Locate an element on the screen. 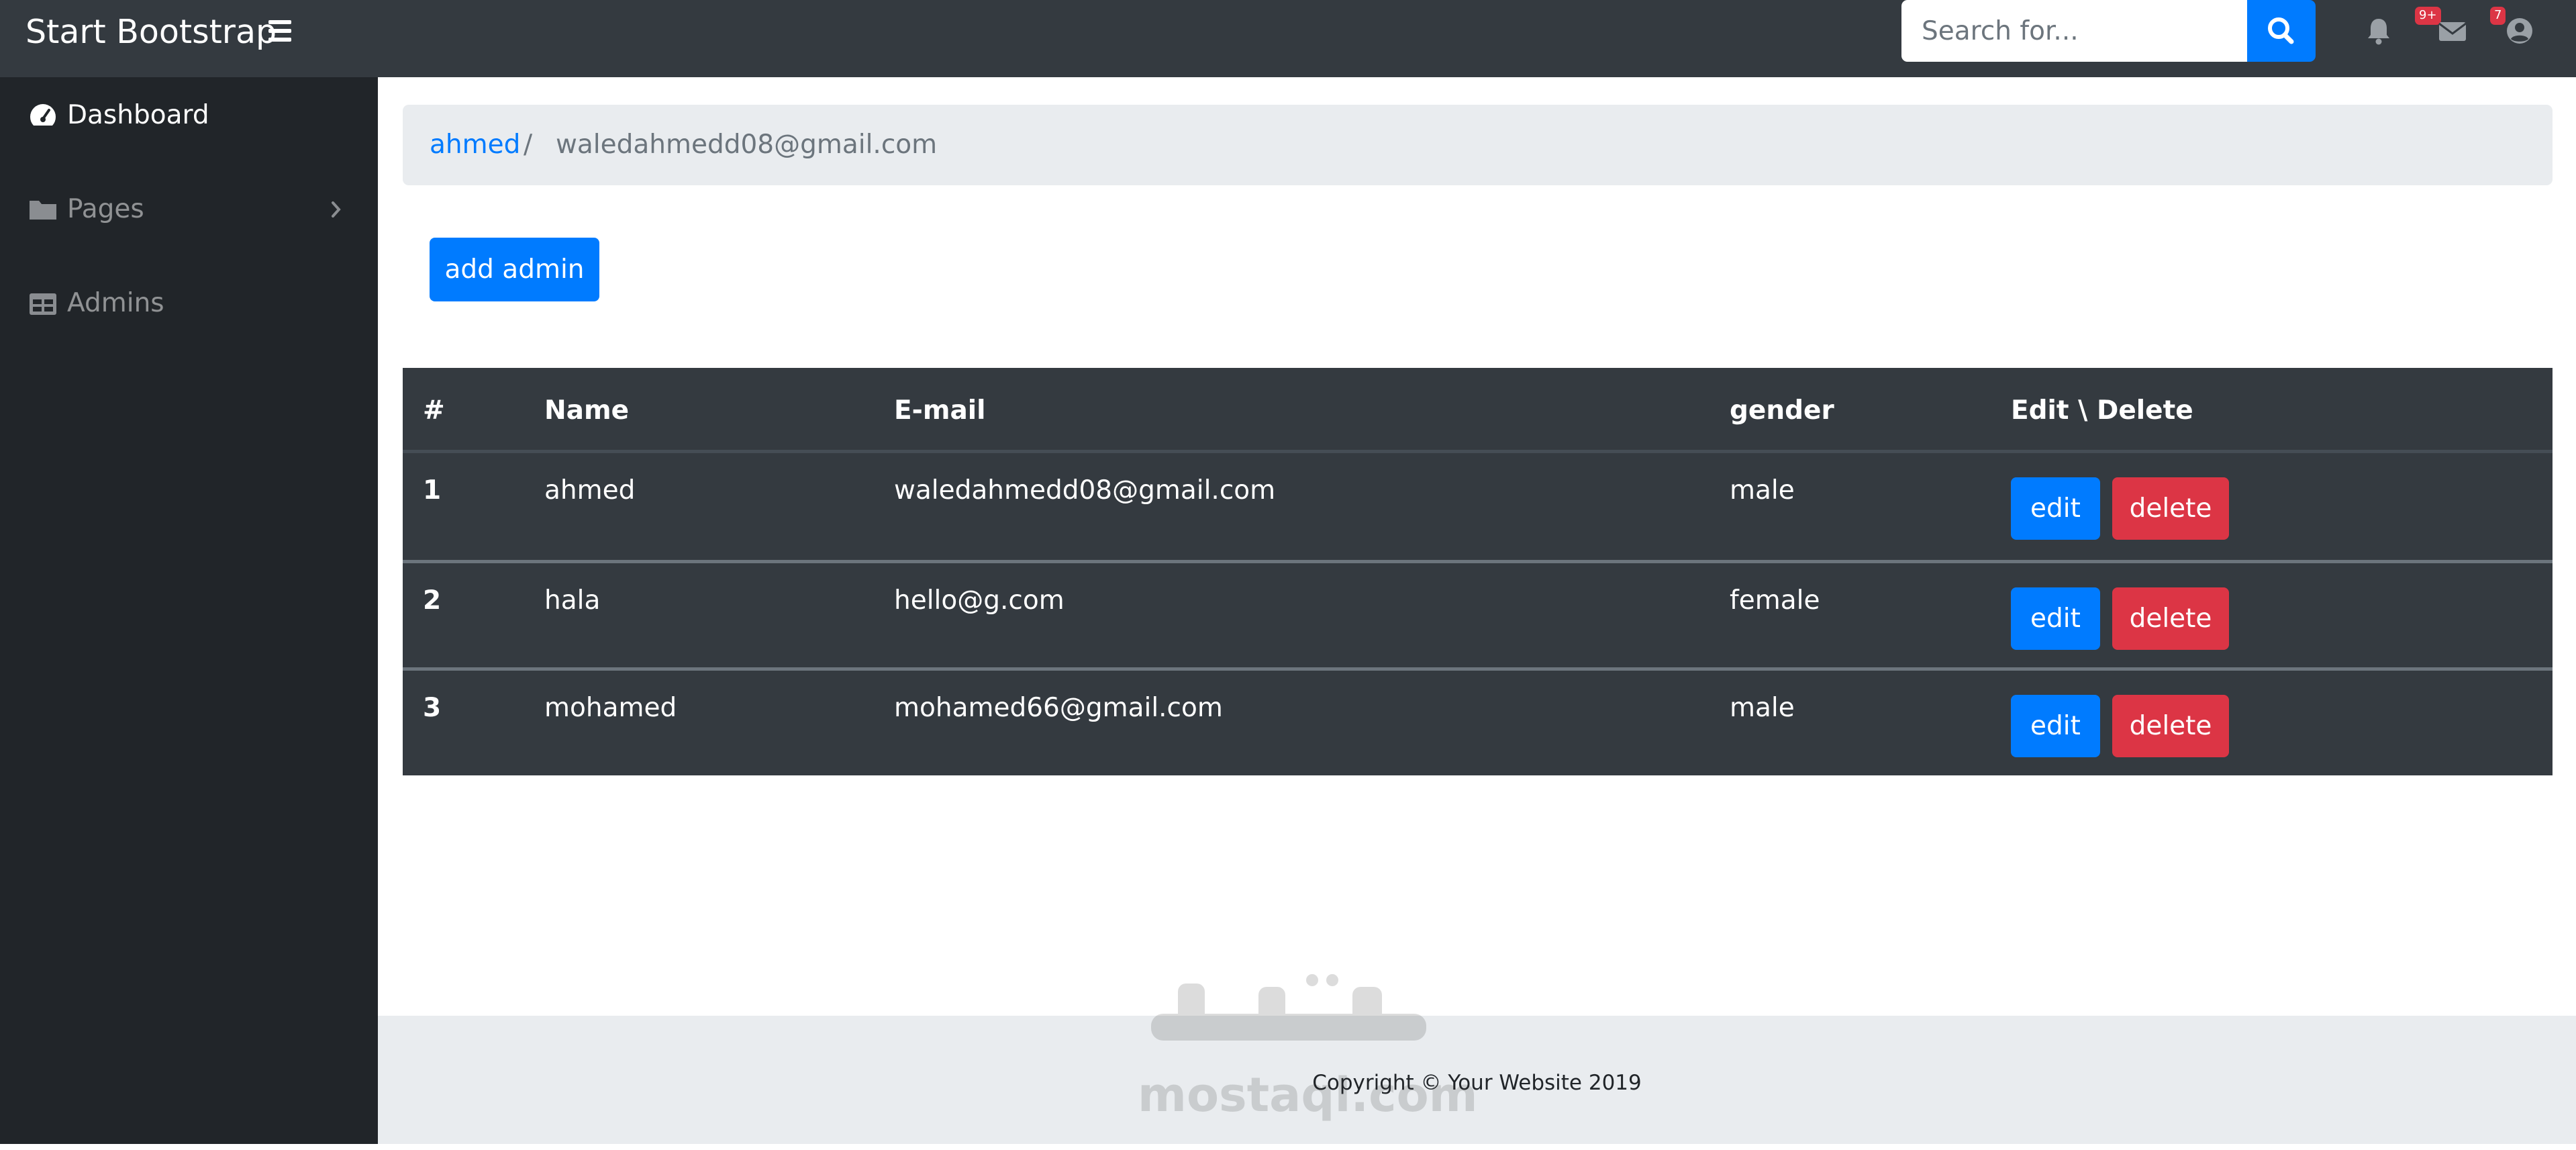 This screenshot has width=2576, height=1150. footer: Copyright © Your Website 2019 is located at coordinates (1477, 1080).